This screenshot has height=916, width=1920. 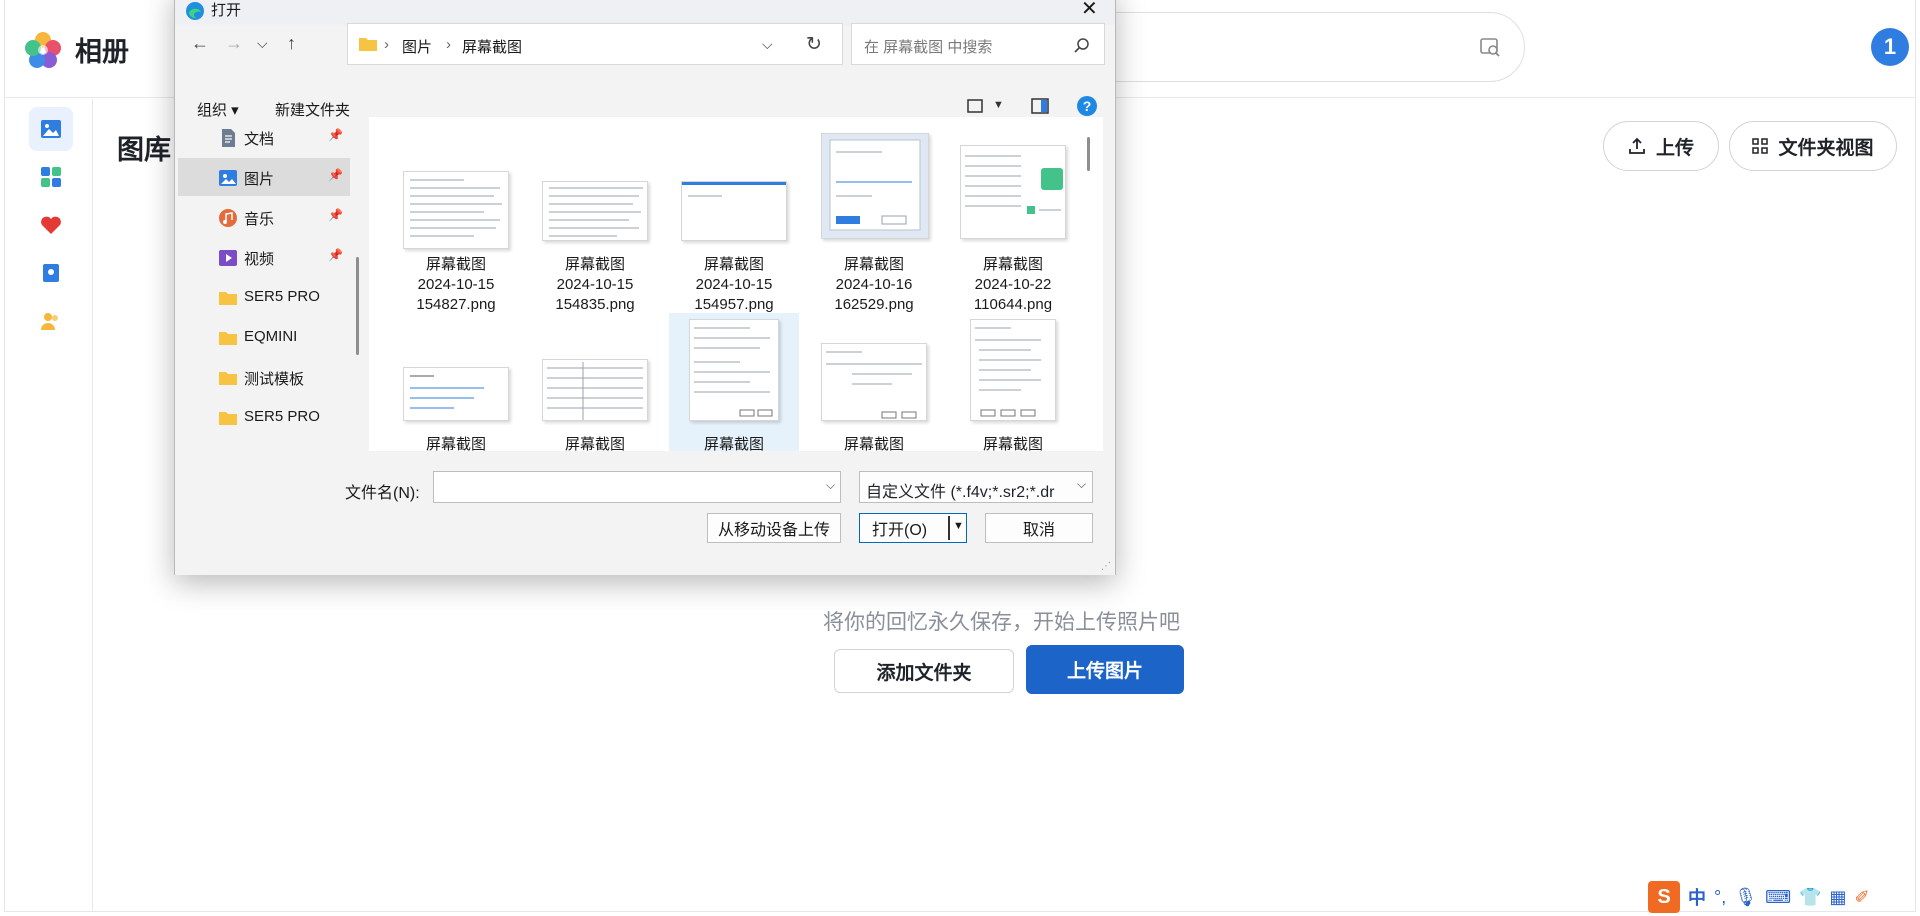 I want to click on upload-image-button: 上传图片, so click(x=1105, y=669).